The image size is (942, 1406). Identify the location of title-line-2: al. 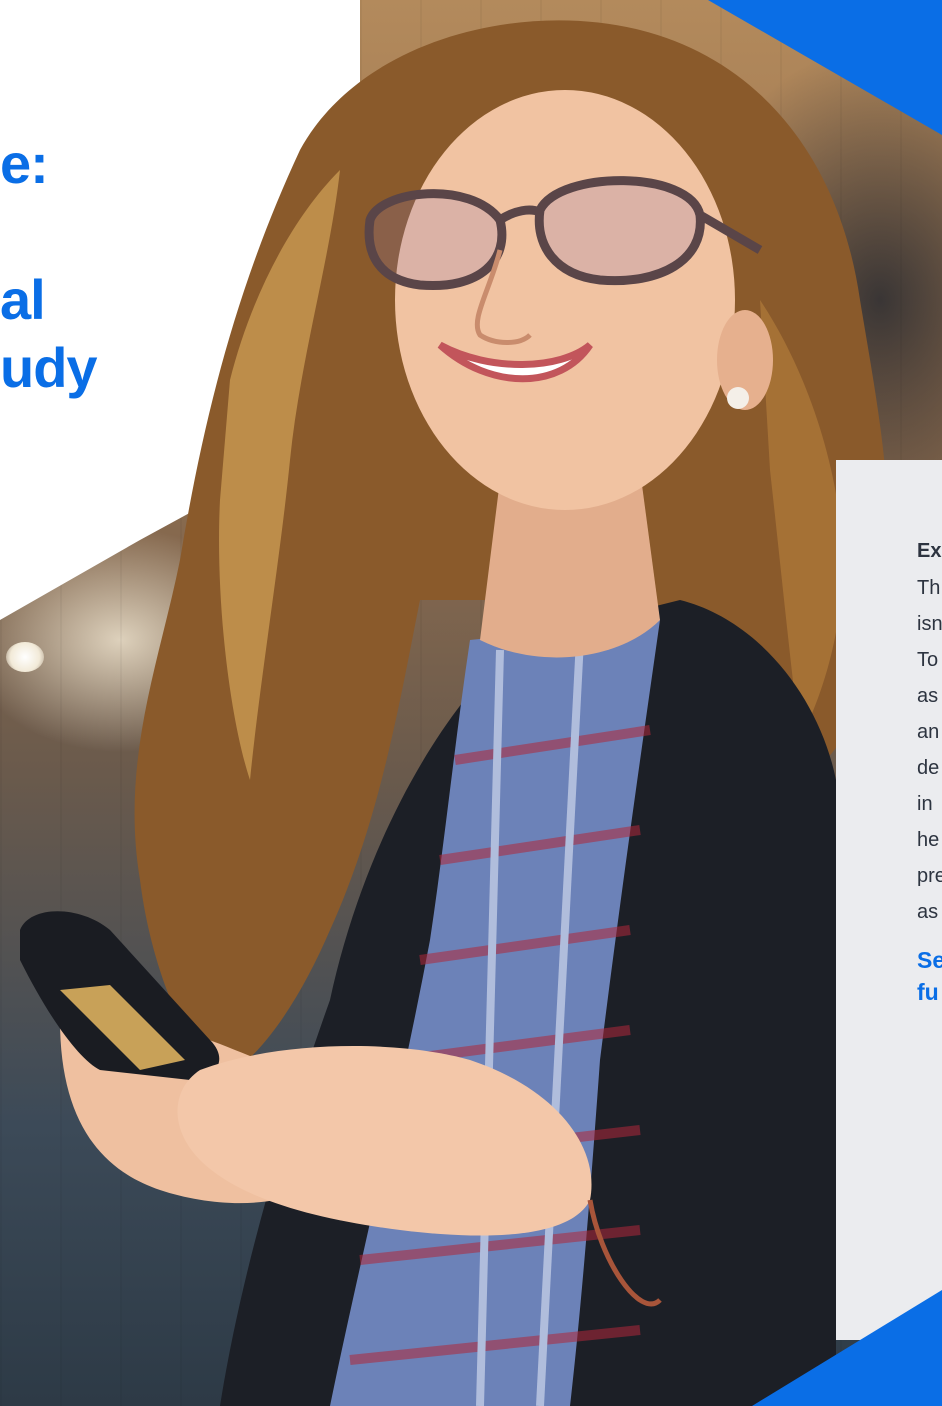
(23, 299).